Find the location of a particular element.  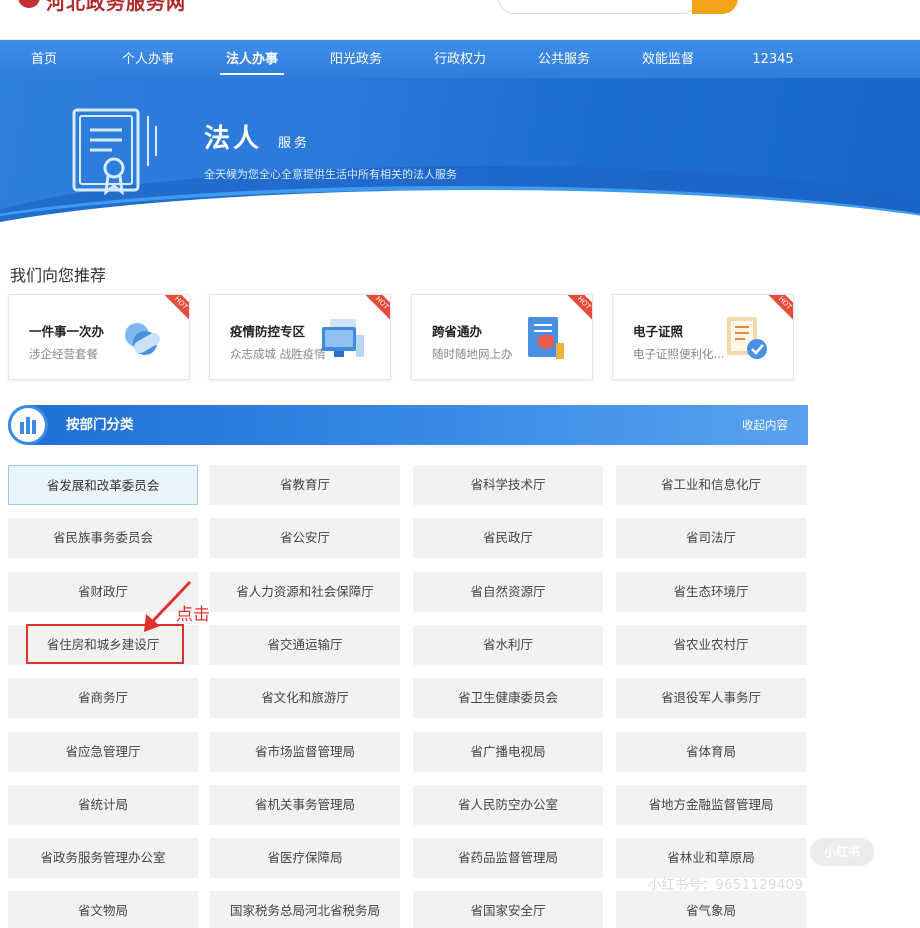

rec-card-subtitle: 涉企经营套餐 is located at coordinates (63, 354).